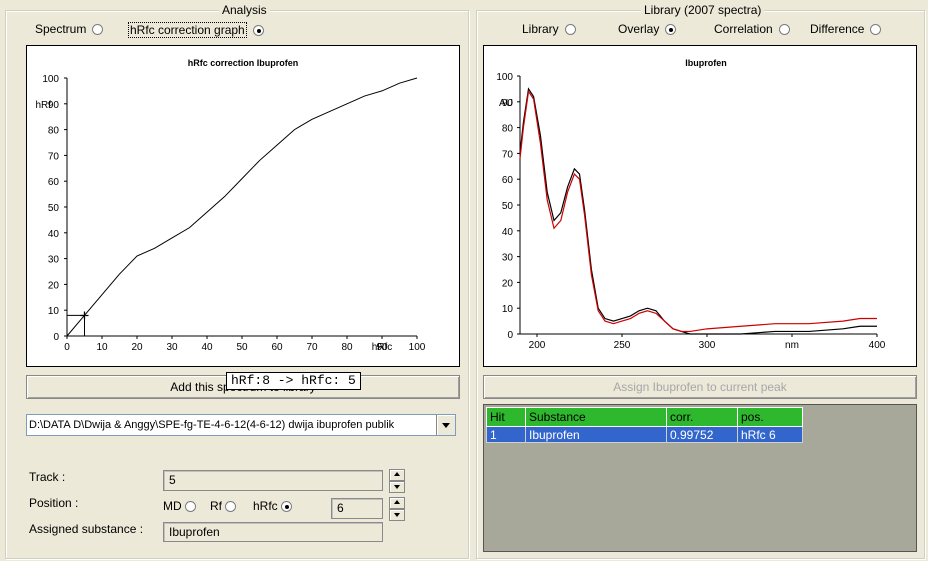  Describe the element at coordinates (273, 480) in the screenshot. I see `track-field: 5` at that location.